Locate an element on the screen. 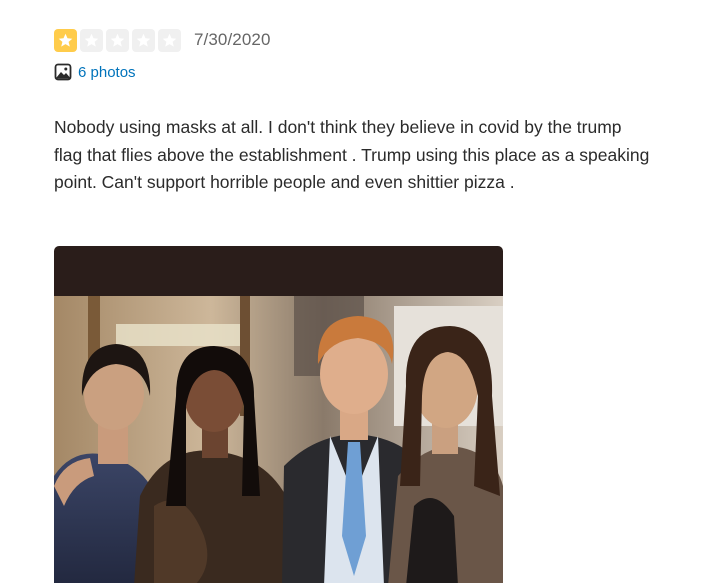 This screenshot has height=583, width=702. review-date: 7/30/2020 is located at coordinates (232, 39).